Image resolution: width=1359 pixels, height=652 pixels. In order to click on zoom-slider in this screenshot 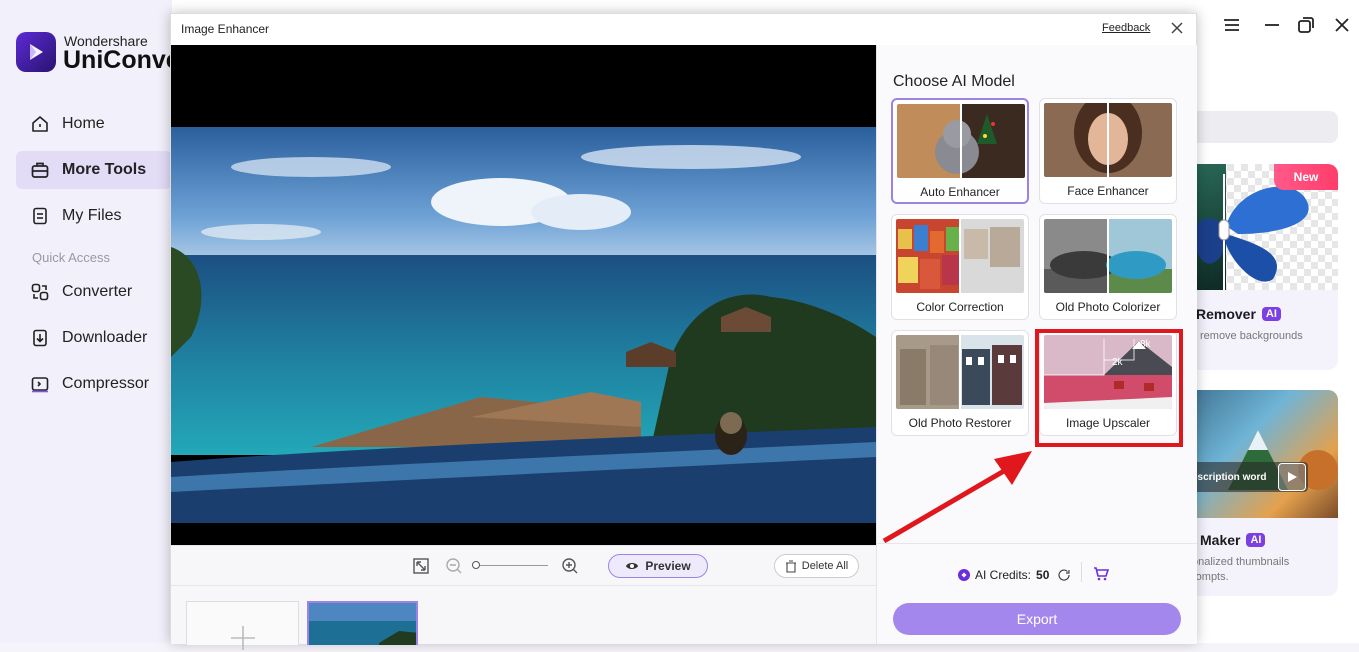, I will do `click(510, 565)`.